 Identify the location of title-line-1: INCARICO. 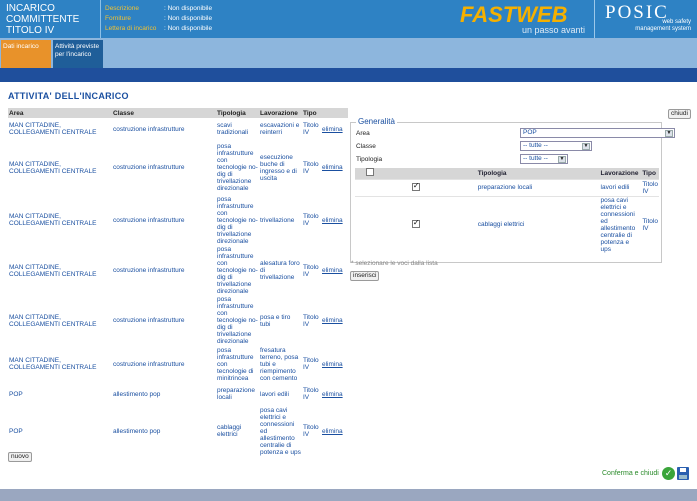
(30, 8).